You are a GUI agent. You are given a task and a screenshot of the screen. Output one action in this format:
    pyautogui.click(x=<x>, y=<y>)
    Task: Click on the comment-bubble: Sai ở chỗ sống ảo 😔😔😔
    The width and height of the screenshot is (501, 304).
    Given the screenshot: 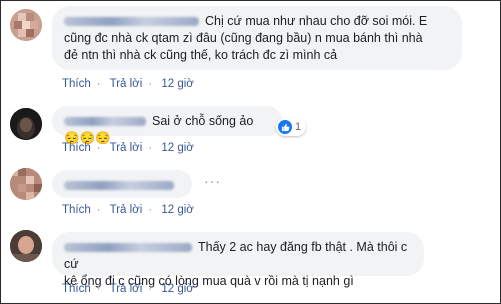 What is the action you would take?
    pyautogui.click(x=167, y=125)
    